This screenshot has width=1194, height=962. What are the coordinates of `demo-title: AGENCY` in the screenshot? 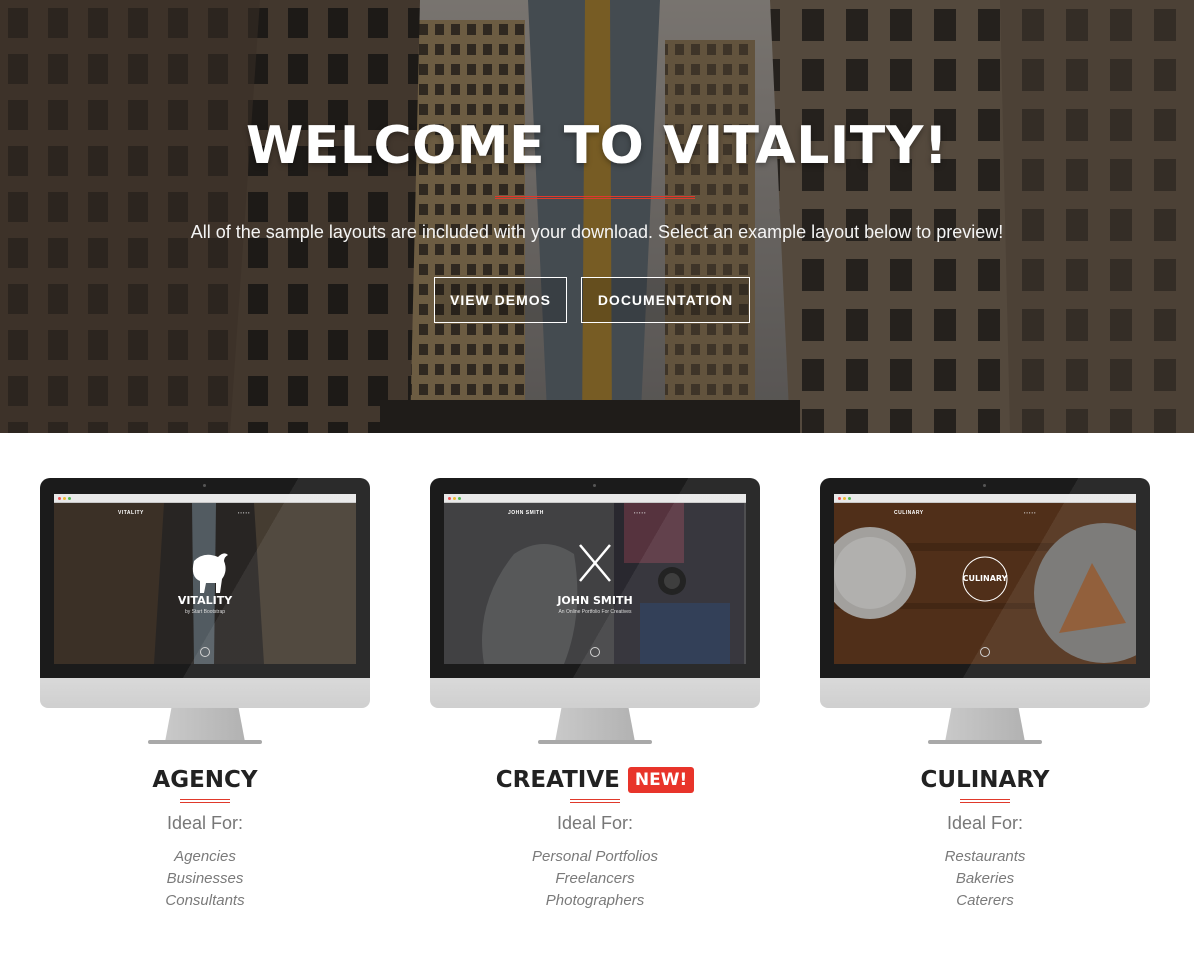 It's located at (205, 780).